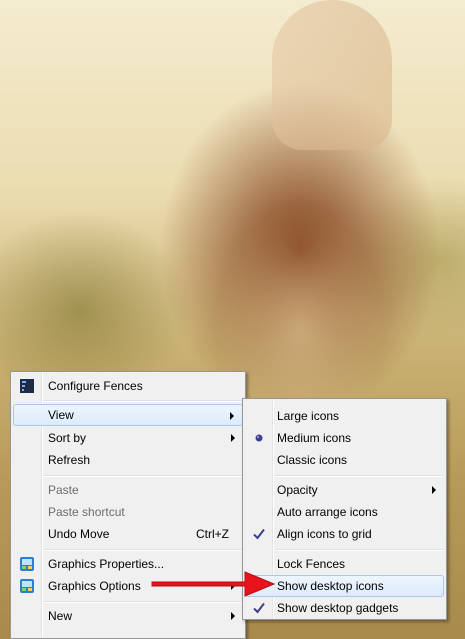 This screenshot has height=639, width=465. Describe the element at coordinates (27, 386) in the screenshot. I see `fences-icon` at that location.